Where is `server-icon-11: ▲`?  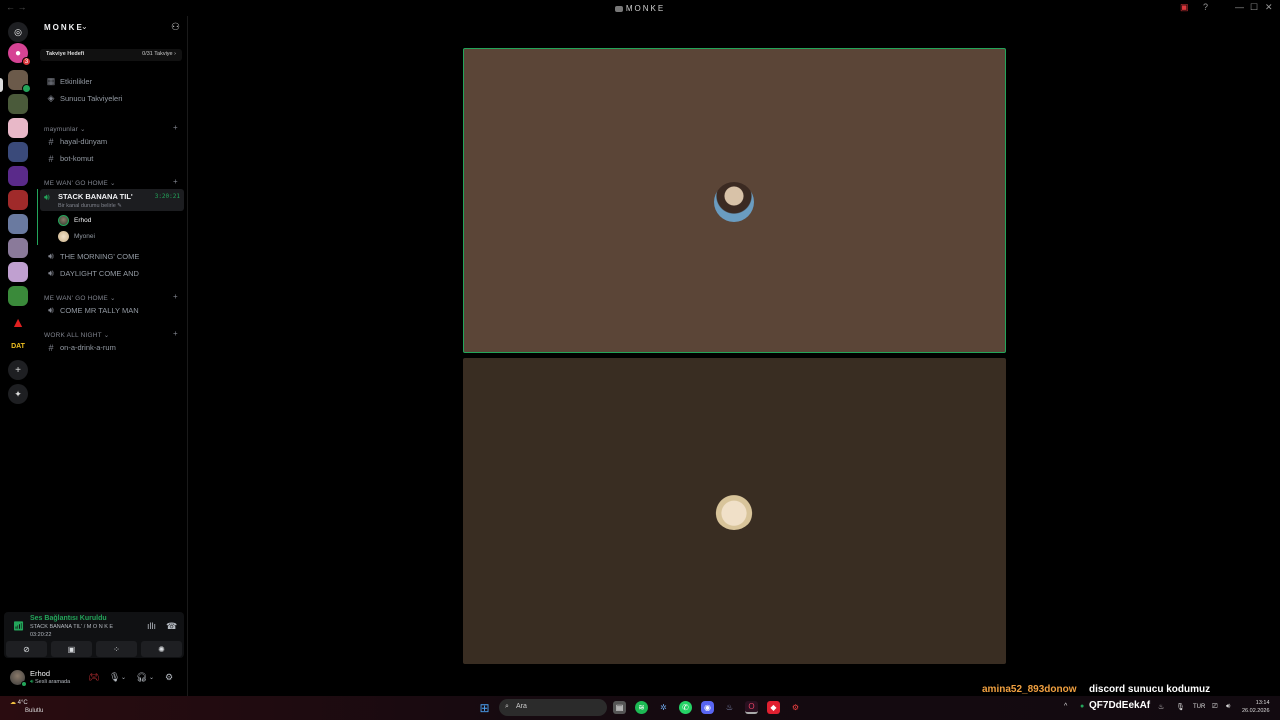 server-icon-11: ▲ is located at coordinates (18, 322).